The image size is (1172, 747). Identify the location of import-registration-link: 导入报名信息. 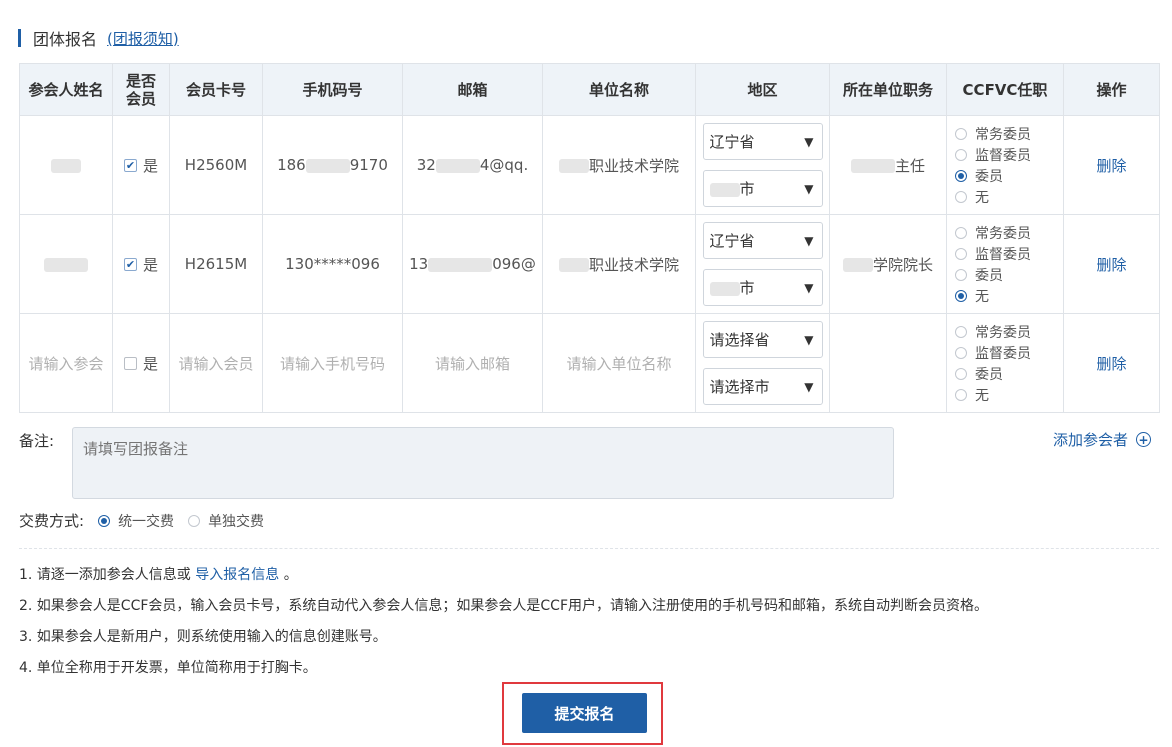
(237, 575).